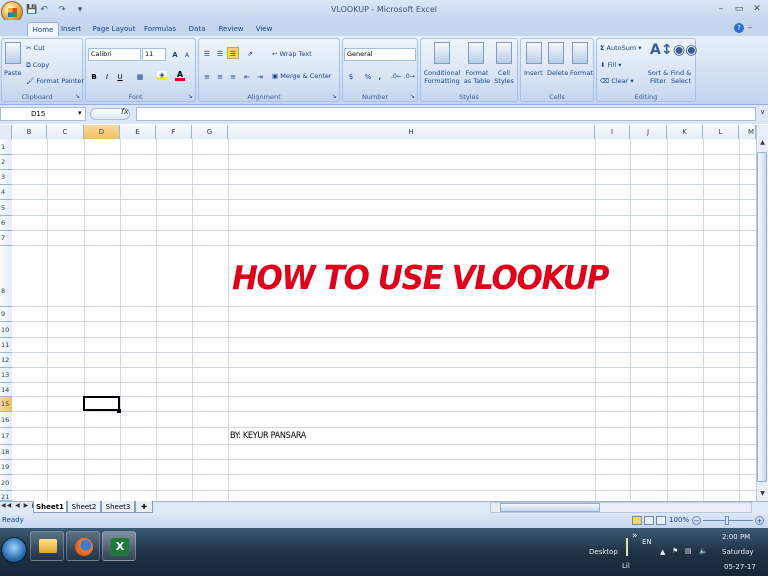 Image resolution: width=768 pixels, height=576 pixels. Describe the element at coordinates (533, 73) in the screenshot. I see `insert-cells-button: Insert` at that location.